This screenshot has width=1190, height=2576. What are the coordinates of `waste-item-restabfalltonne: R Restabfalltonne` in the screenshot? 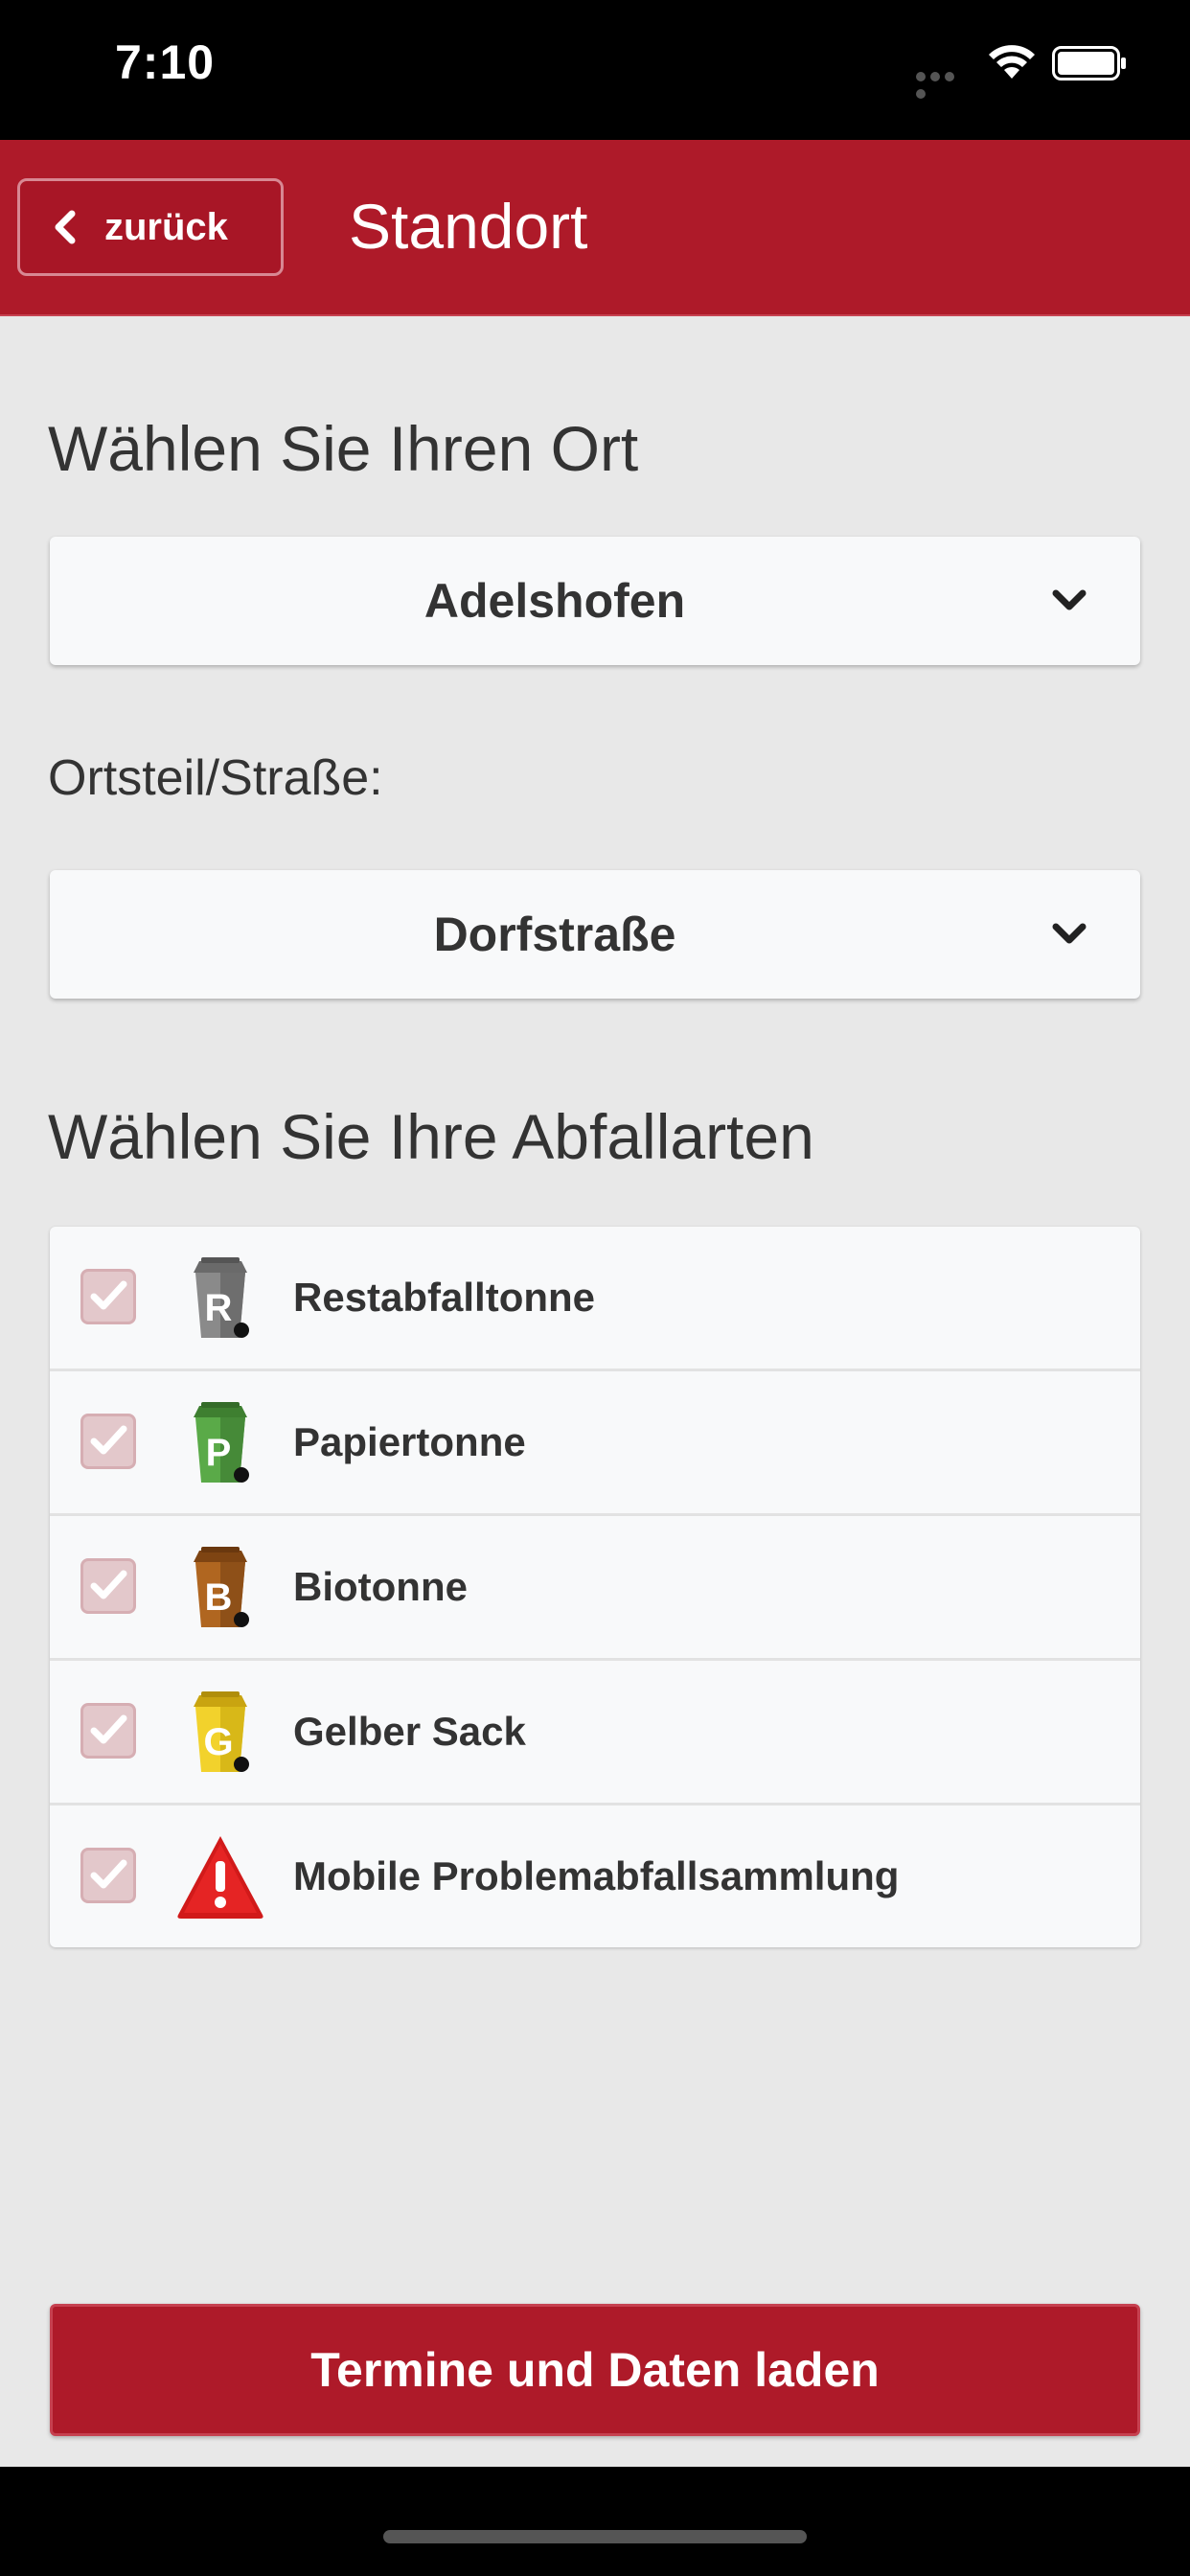 It's located at (595, 1299).